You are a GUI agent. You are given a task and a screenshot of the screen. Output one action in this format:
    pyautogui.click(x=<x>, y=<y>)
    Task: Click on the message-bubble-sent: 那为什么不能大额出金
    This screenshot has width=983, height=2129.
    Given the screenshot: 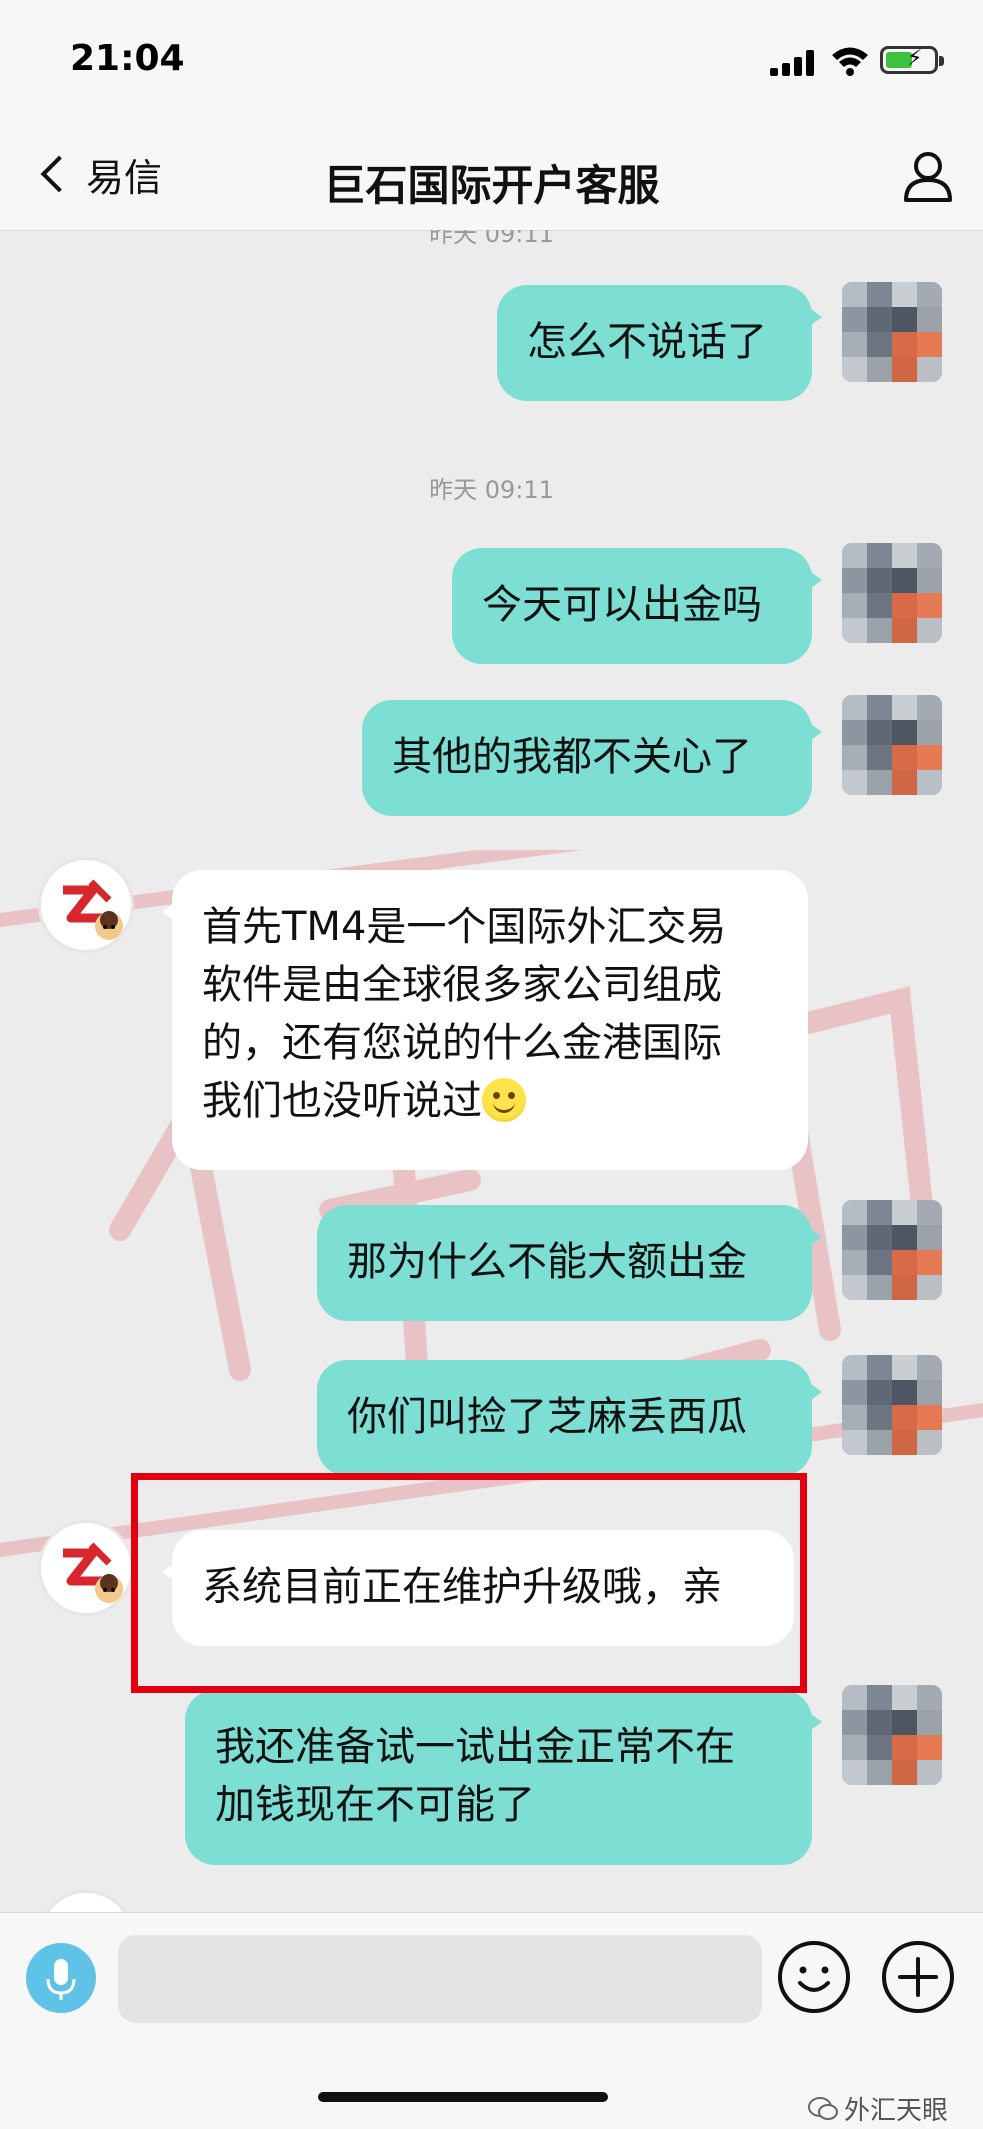 What is the action you would take?
    pyautogui.click(x=569, y=1263)
    